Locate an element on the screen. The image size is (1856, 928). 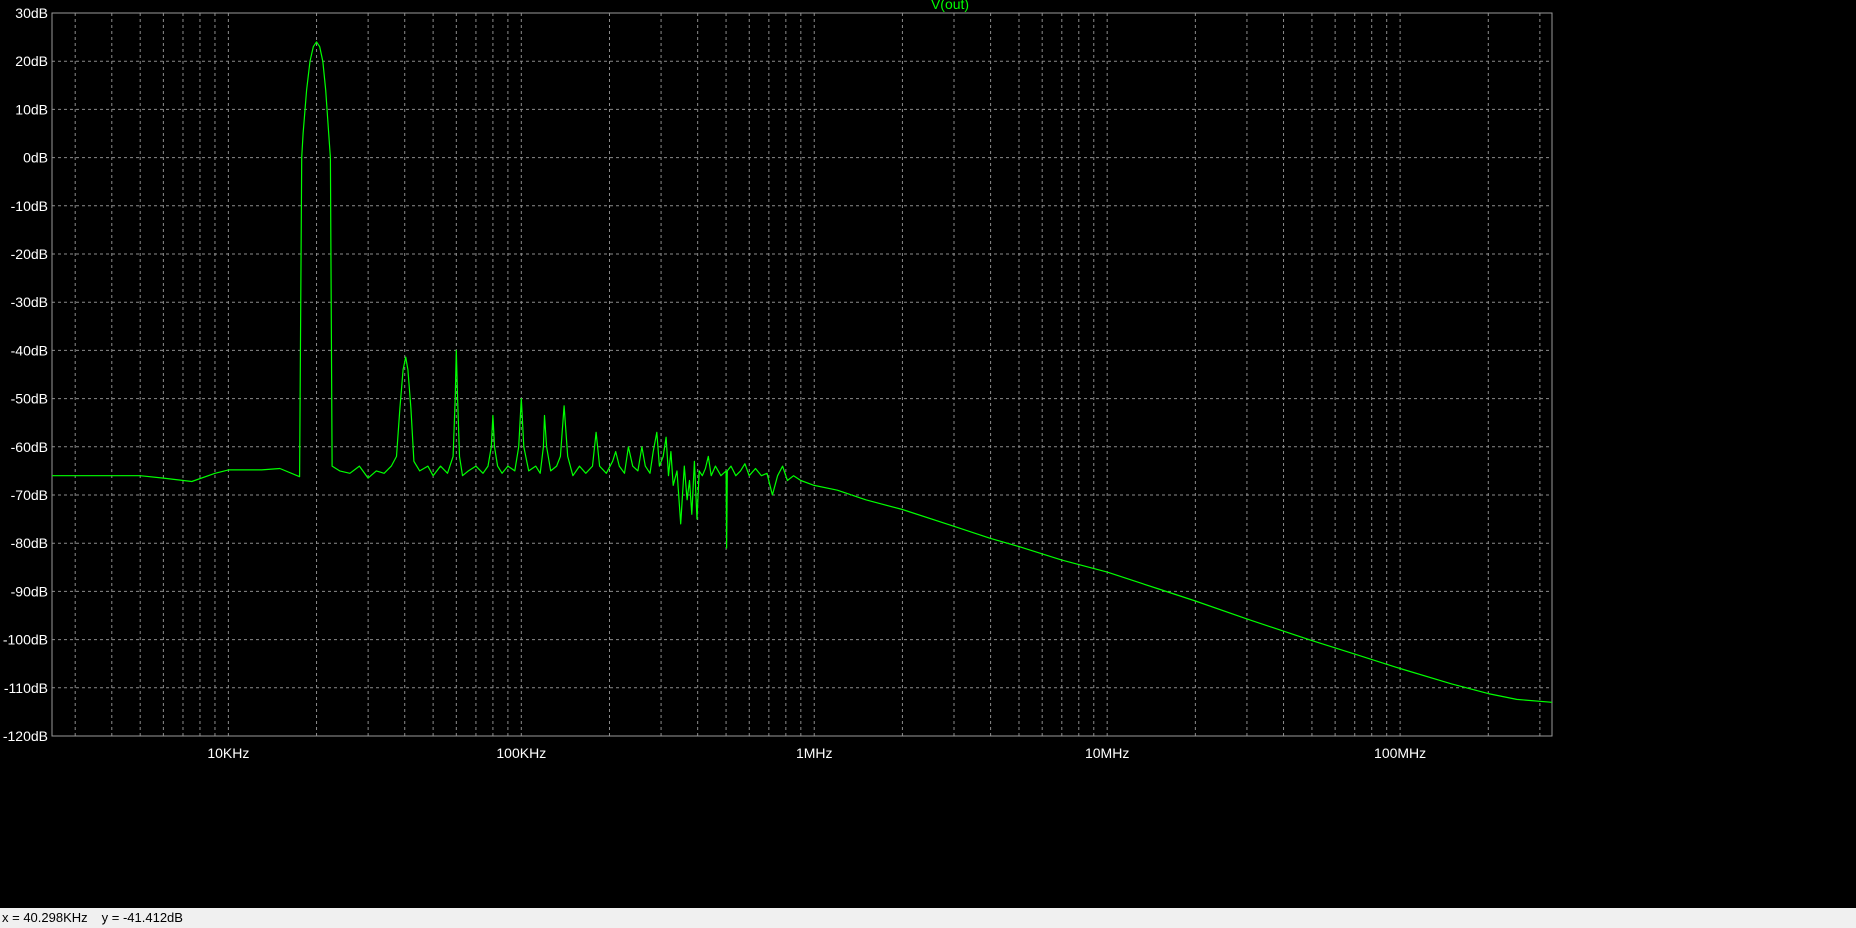
y-tick-label: -120dB is located at coordinates (25, 736).